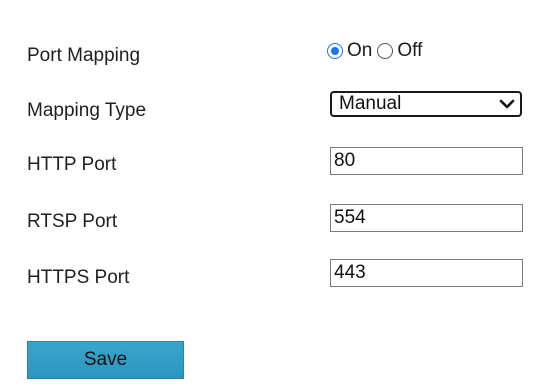 The height and width of the screenshot is (390, 550). Describe the element at coordinates (72, 164) in the screenshot. I see `http-port-label: HTTP Port` at that location.